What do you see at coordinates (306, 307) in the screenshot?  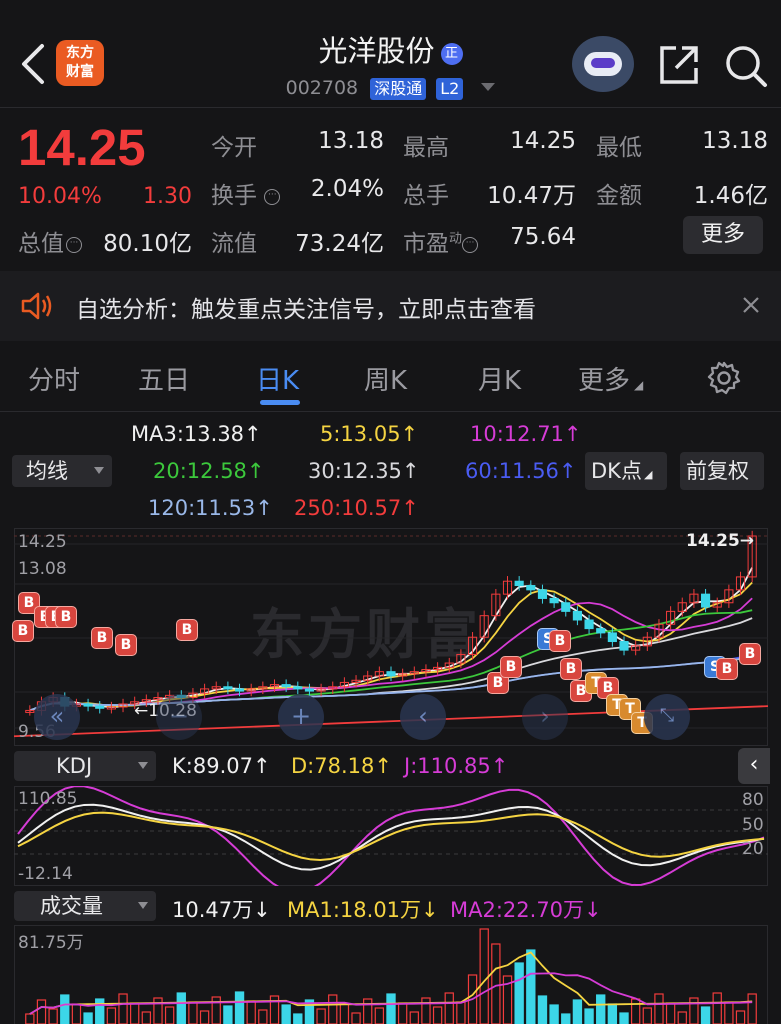 I see `banner-text: 自选分析：触发重点关注信号，立即点击查看` at bounding box center [306, 307].